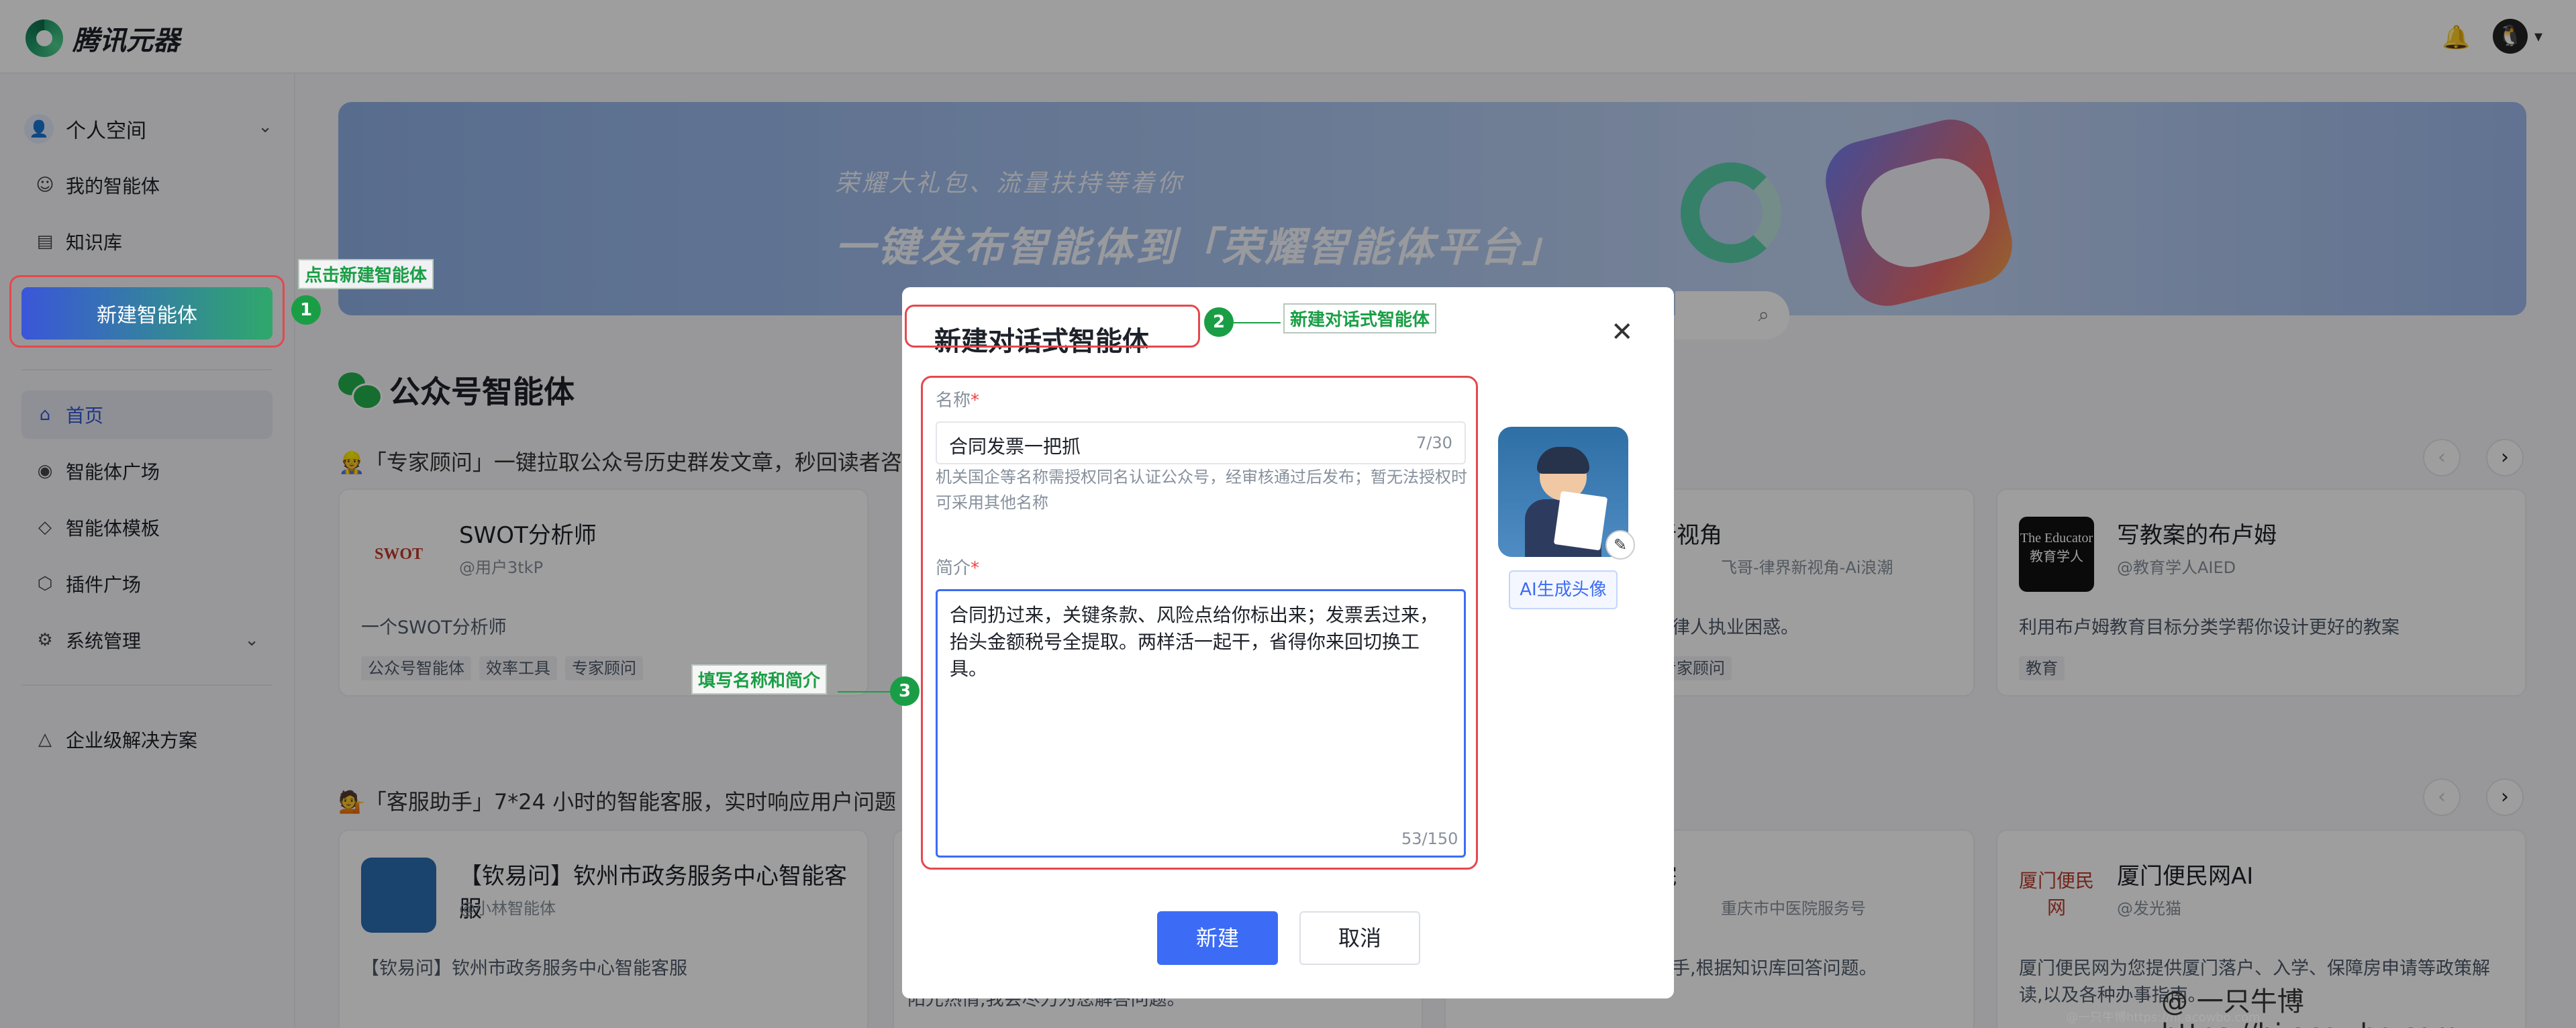 This screenshot has height=1028, width=2576. What do you see at coordinates (1360, 318) in the screenshot?
I see `annotation-note: 新建对话式智能体` at bounding box center [1360, 318].